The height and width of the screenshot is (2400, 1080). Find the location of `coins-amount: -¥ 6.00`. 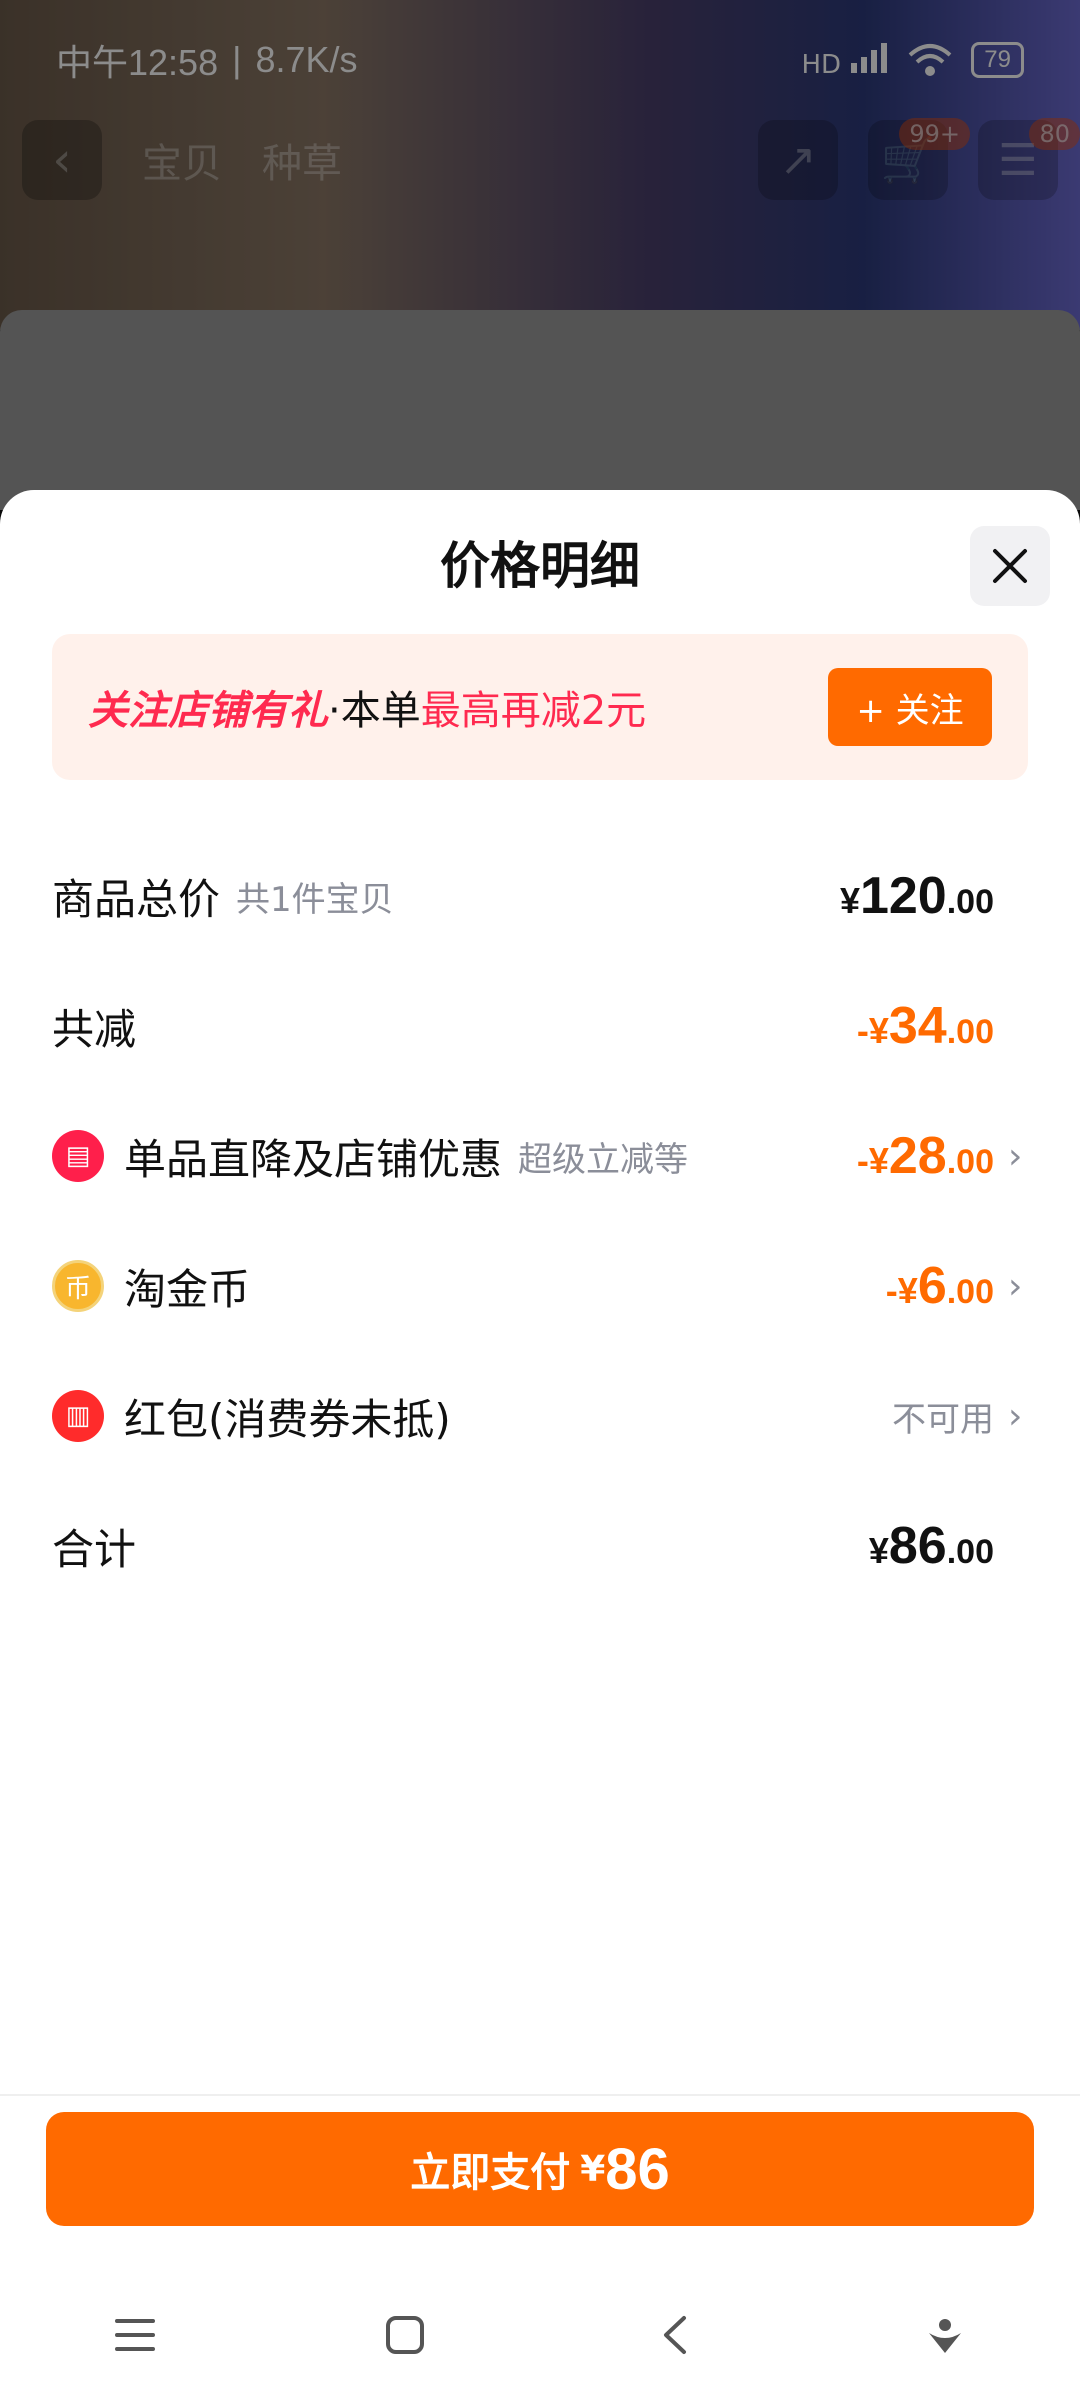

coins-amount: -¥ 6.00 is located at coordinates (939, 1286).